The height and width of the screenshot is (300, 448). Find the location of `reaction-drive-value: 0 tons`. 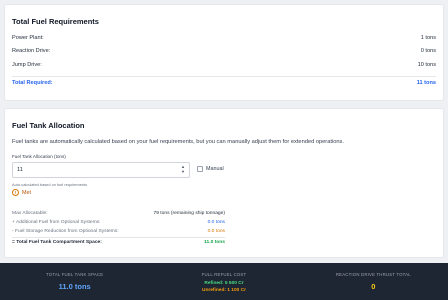

reaction-drive-value: 0 tons is located at coordinates (428, 51).